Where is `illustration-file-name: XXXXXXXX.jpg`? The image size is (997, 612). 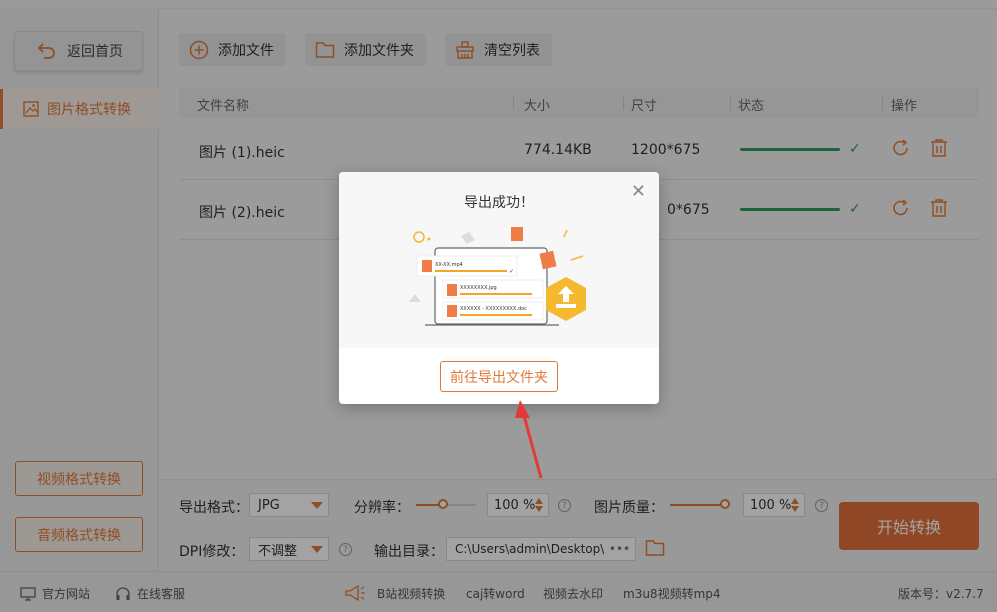 illustration-file-name: XXXXXXXX.jpg is located at coordinates (478, 288).